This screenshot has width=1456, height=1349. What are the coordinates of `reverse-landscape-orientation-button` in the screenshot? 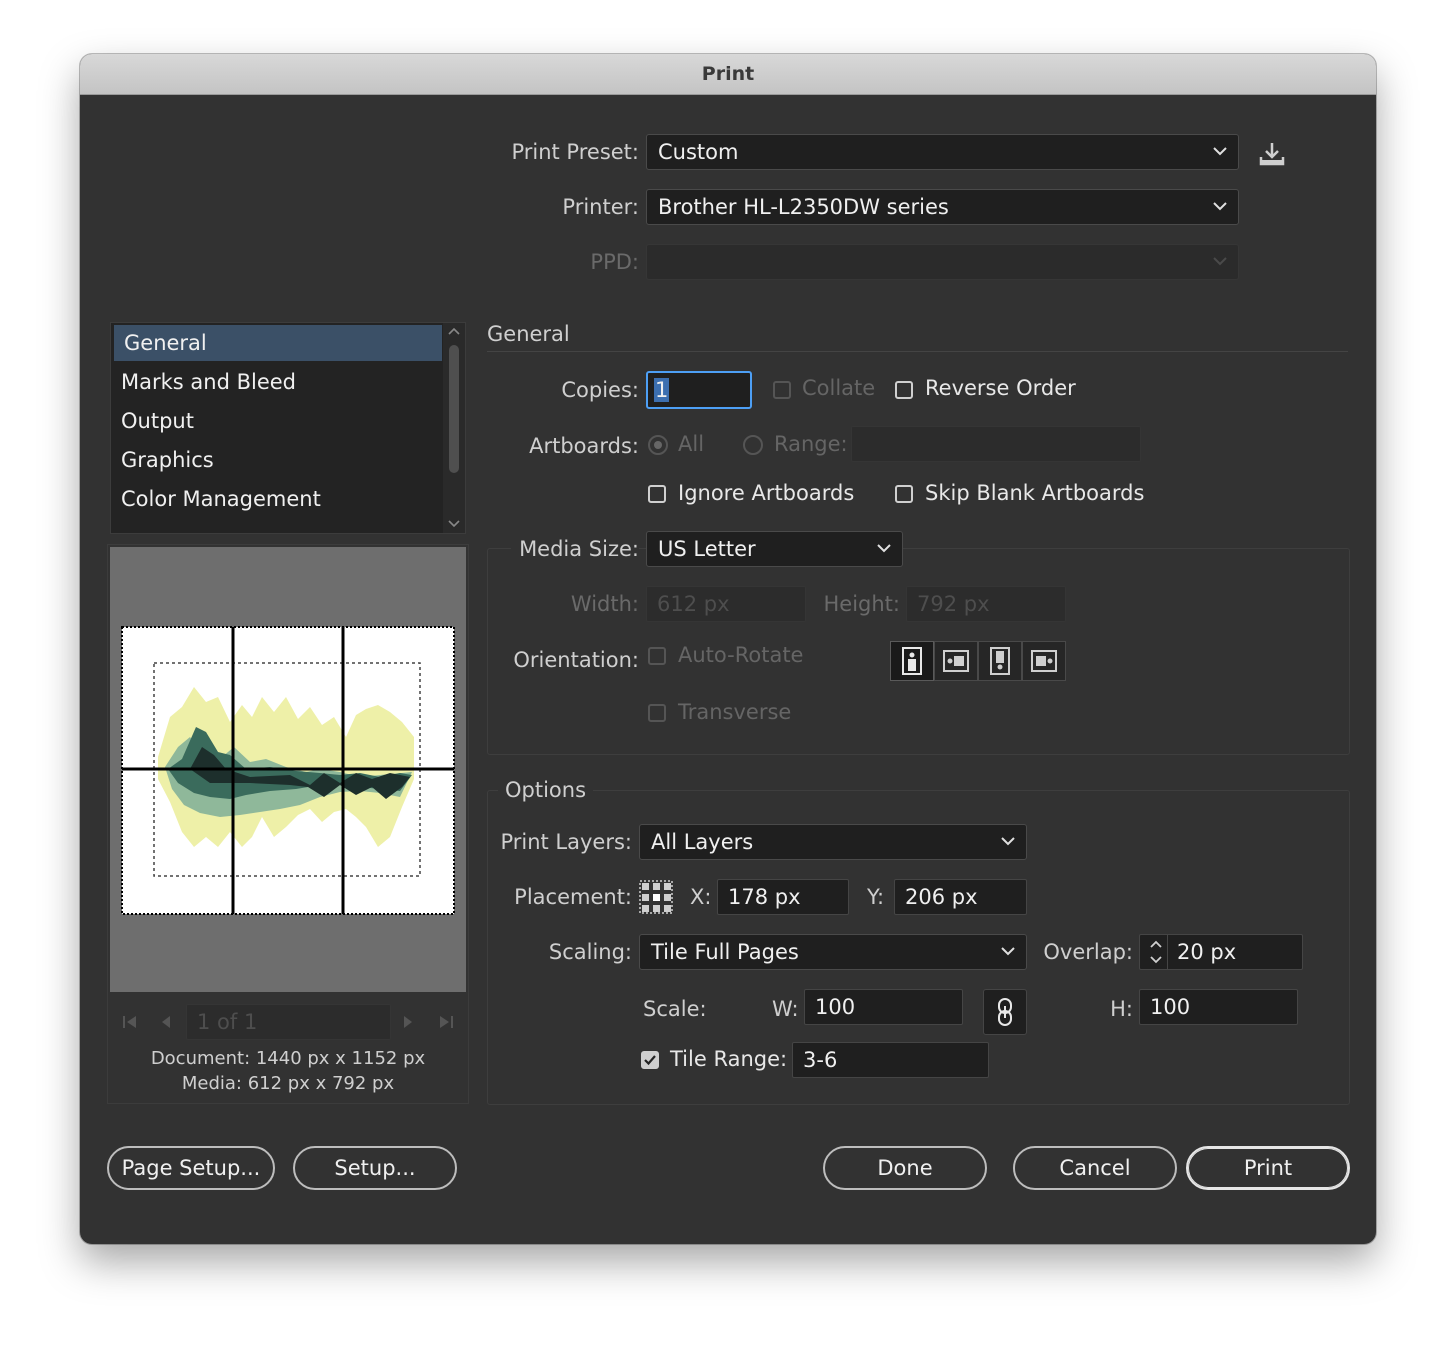 It's located at (1044, 661).